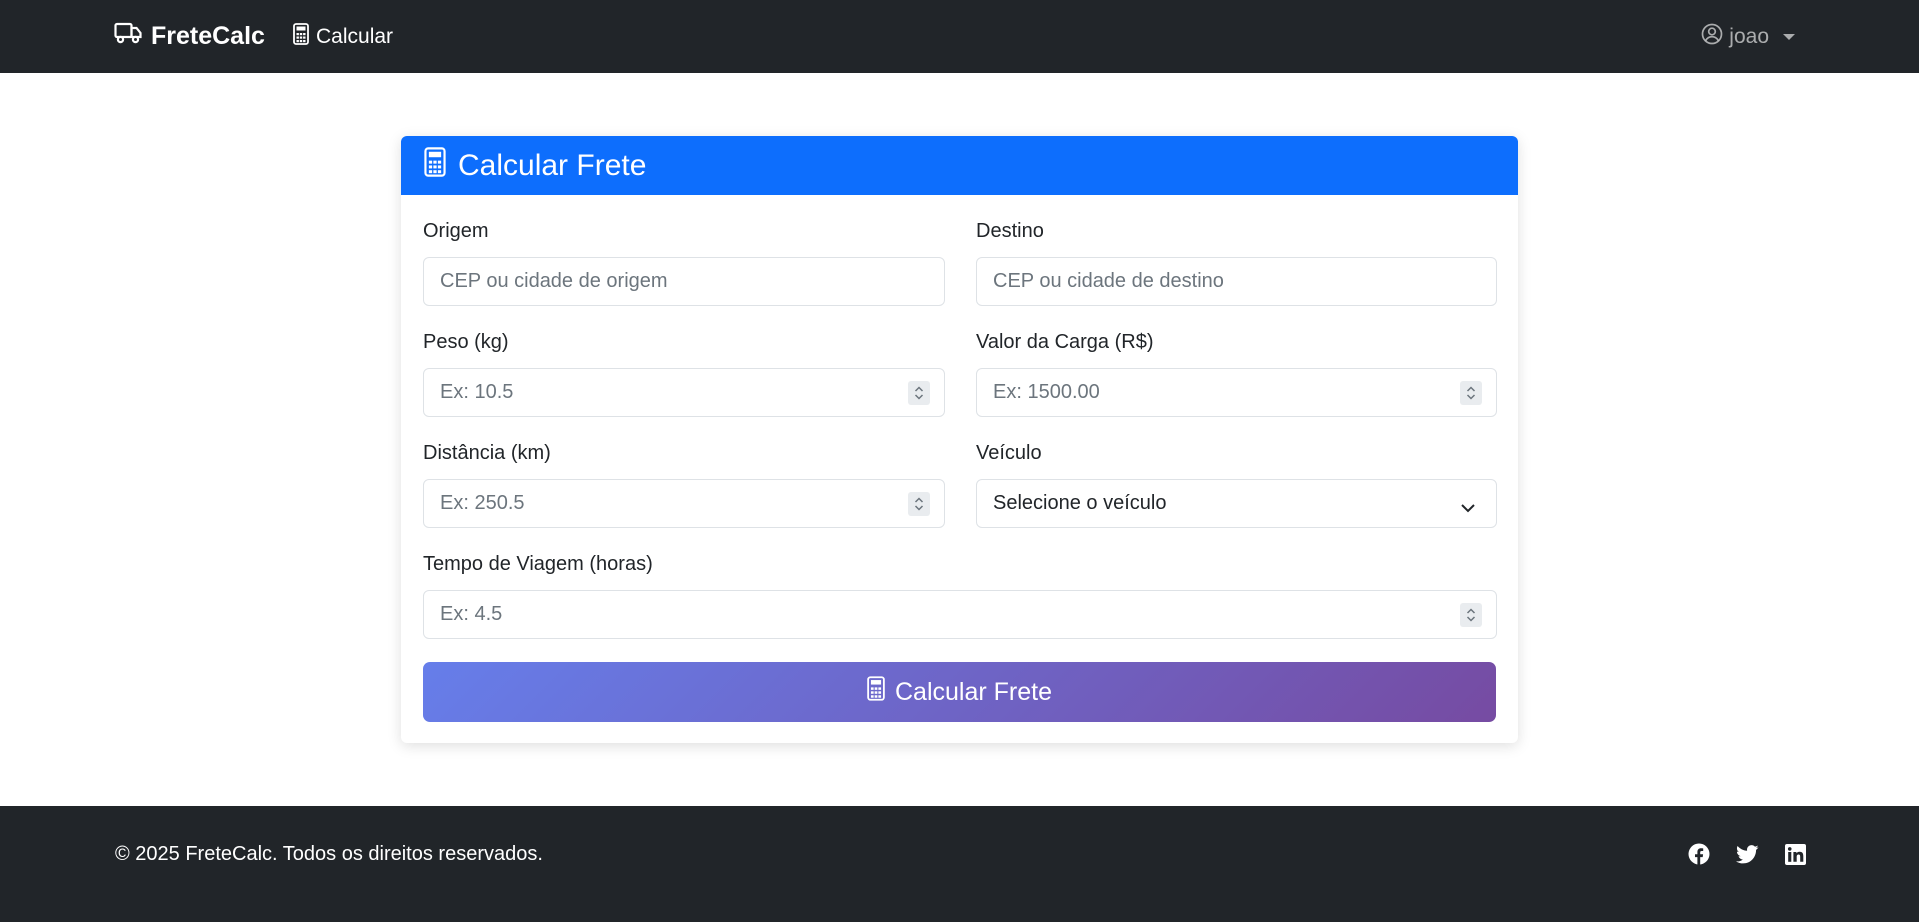 The height and width of the screenshot is (922, 1919). Describe the element at coordinates (208, 36) in the screenshot. I see `brand-name: FreteCalc` at that location.